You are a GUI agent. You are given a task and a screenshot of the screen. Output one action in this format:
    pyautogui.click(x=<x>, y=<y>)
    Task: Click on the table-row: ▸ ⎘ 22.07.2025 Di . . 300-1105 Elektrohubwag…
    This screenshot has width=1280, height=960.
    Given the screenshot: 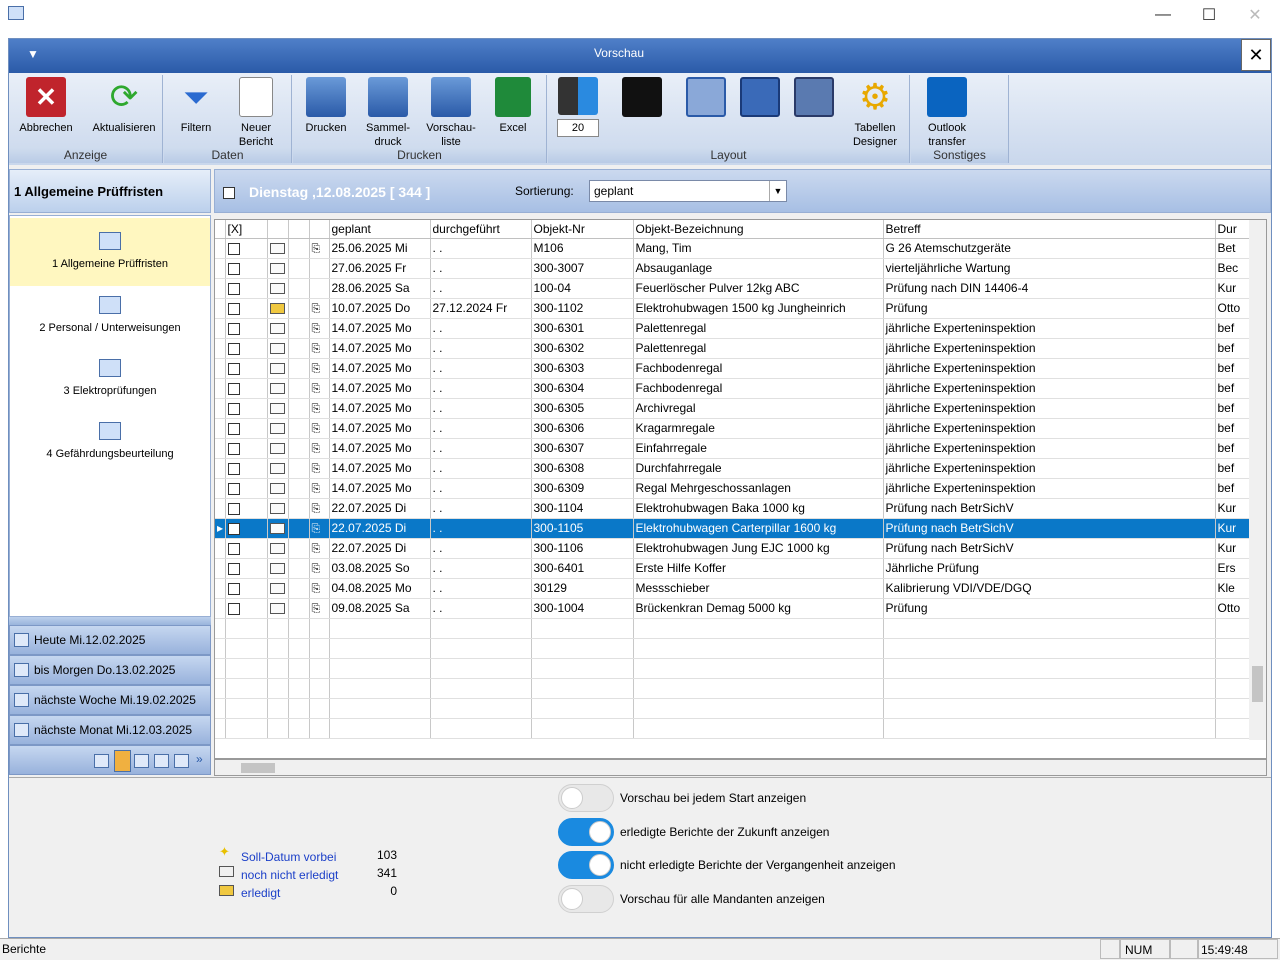 What is the action you would take?
    pyautogui.click(x=735, y=528)
    